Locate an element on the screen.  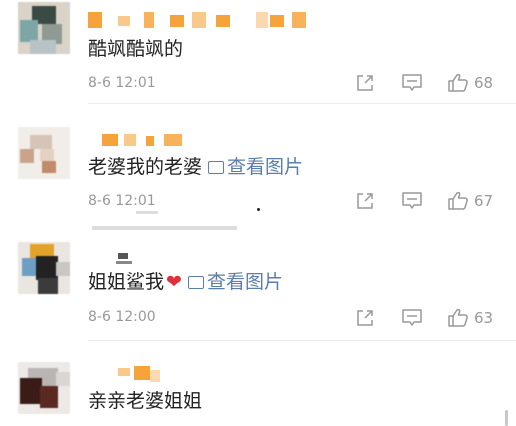
timestamp-redaction is located at coordinates (147, 212).